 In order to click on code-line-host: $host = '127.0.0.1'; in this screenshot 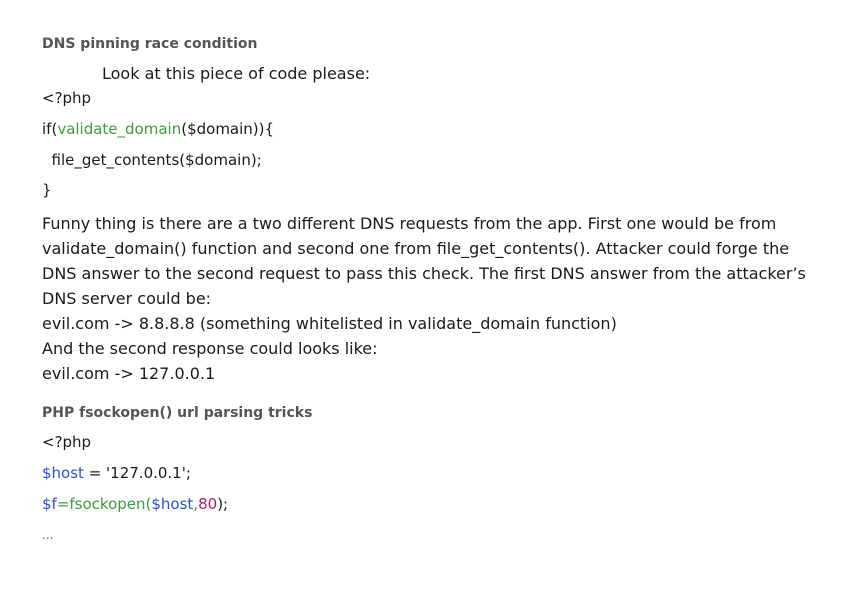, I will do `click(116, 473)`.